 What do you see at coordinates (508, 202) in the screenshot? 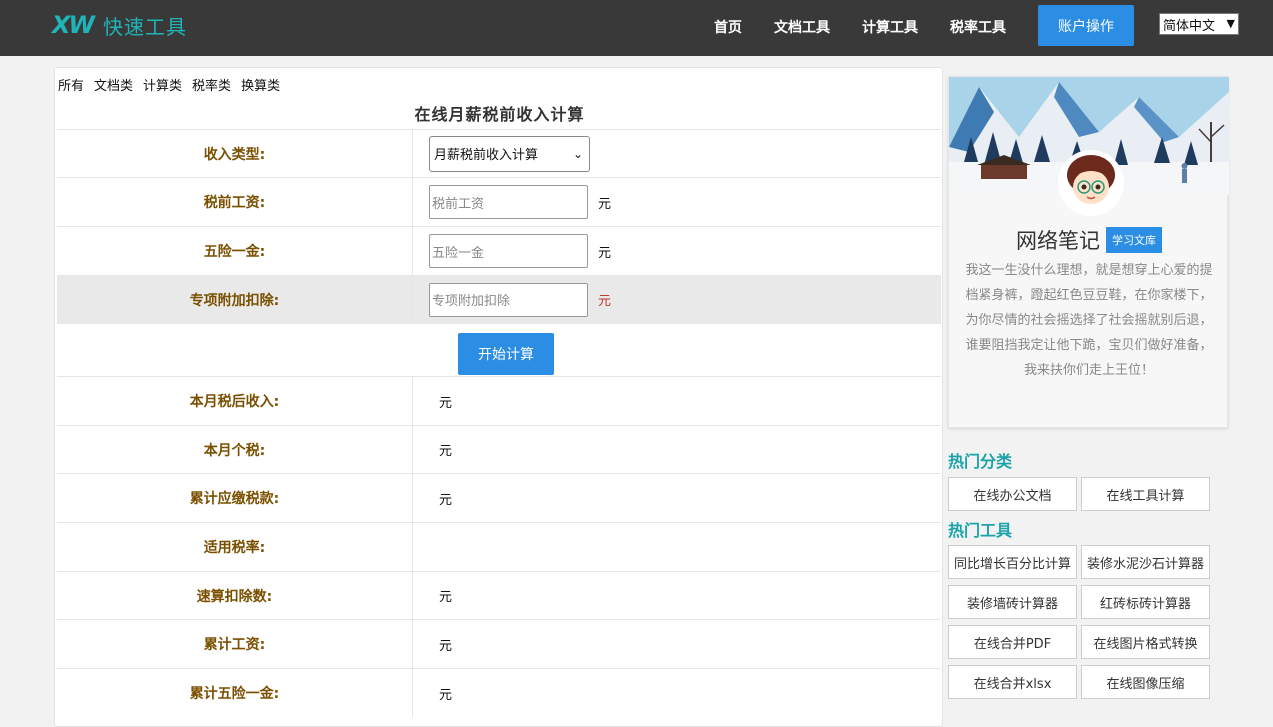
I see `pretax-salary-input: 税前工资` at bounding box center [508, 202].